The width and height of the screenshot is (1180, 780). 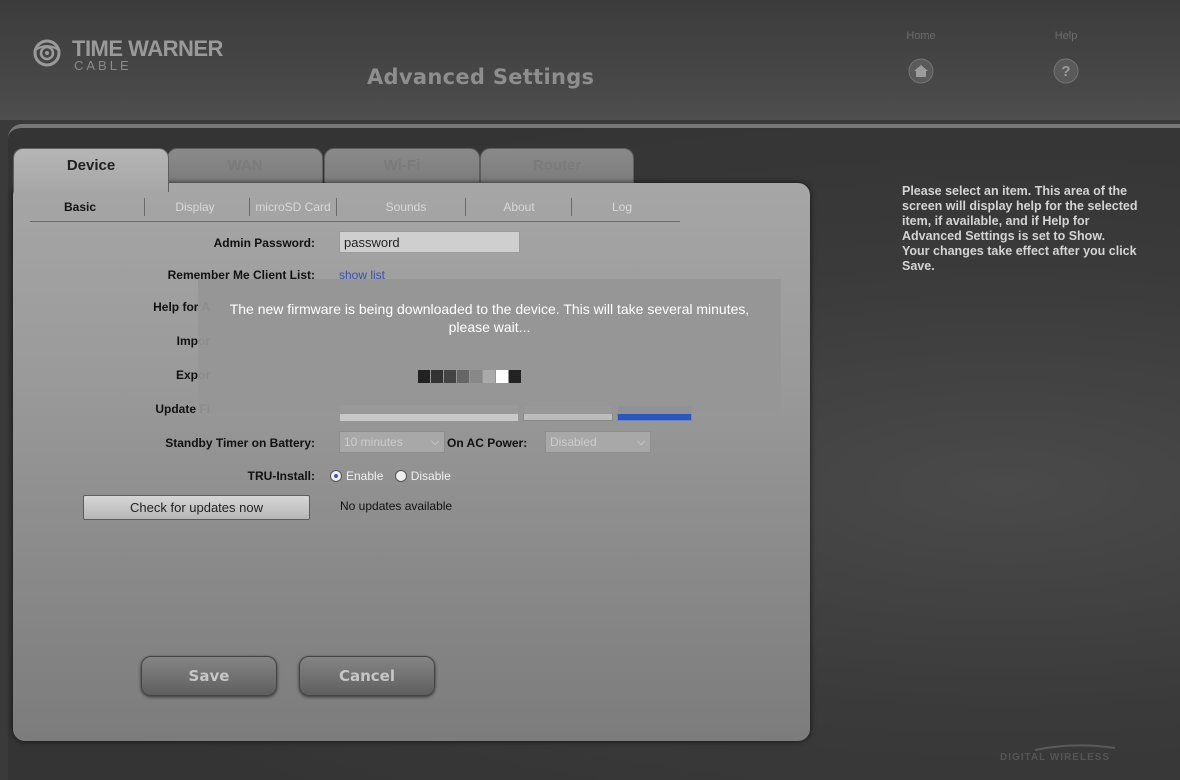 I want to click on nav-home-button: Home, so click(x=921, y=60).